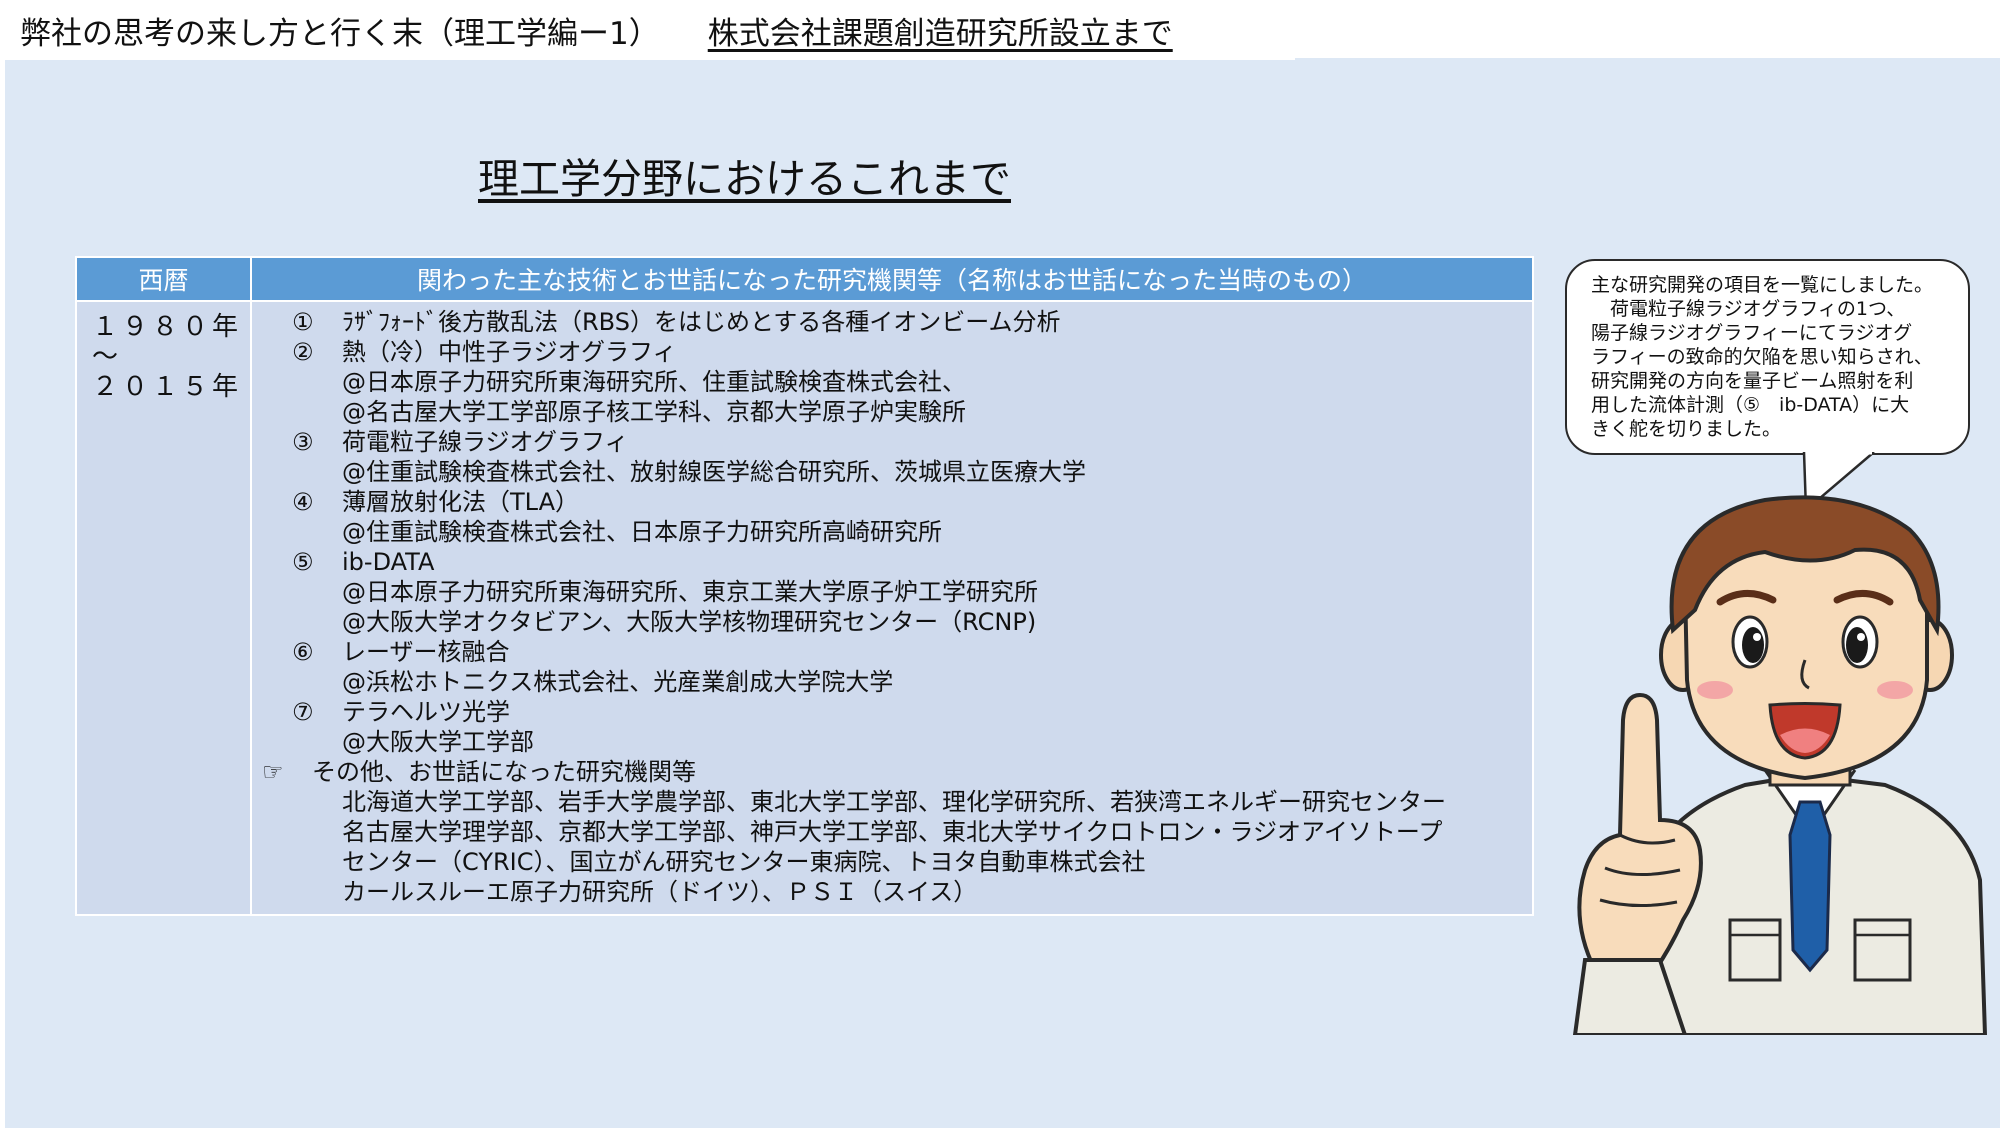 The image size is (2005, 1130). What do you see at coordinates (1780, 765) in the screenshot?
I see `presenter-character-icon` at bounding box center [1780, 765].